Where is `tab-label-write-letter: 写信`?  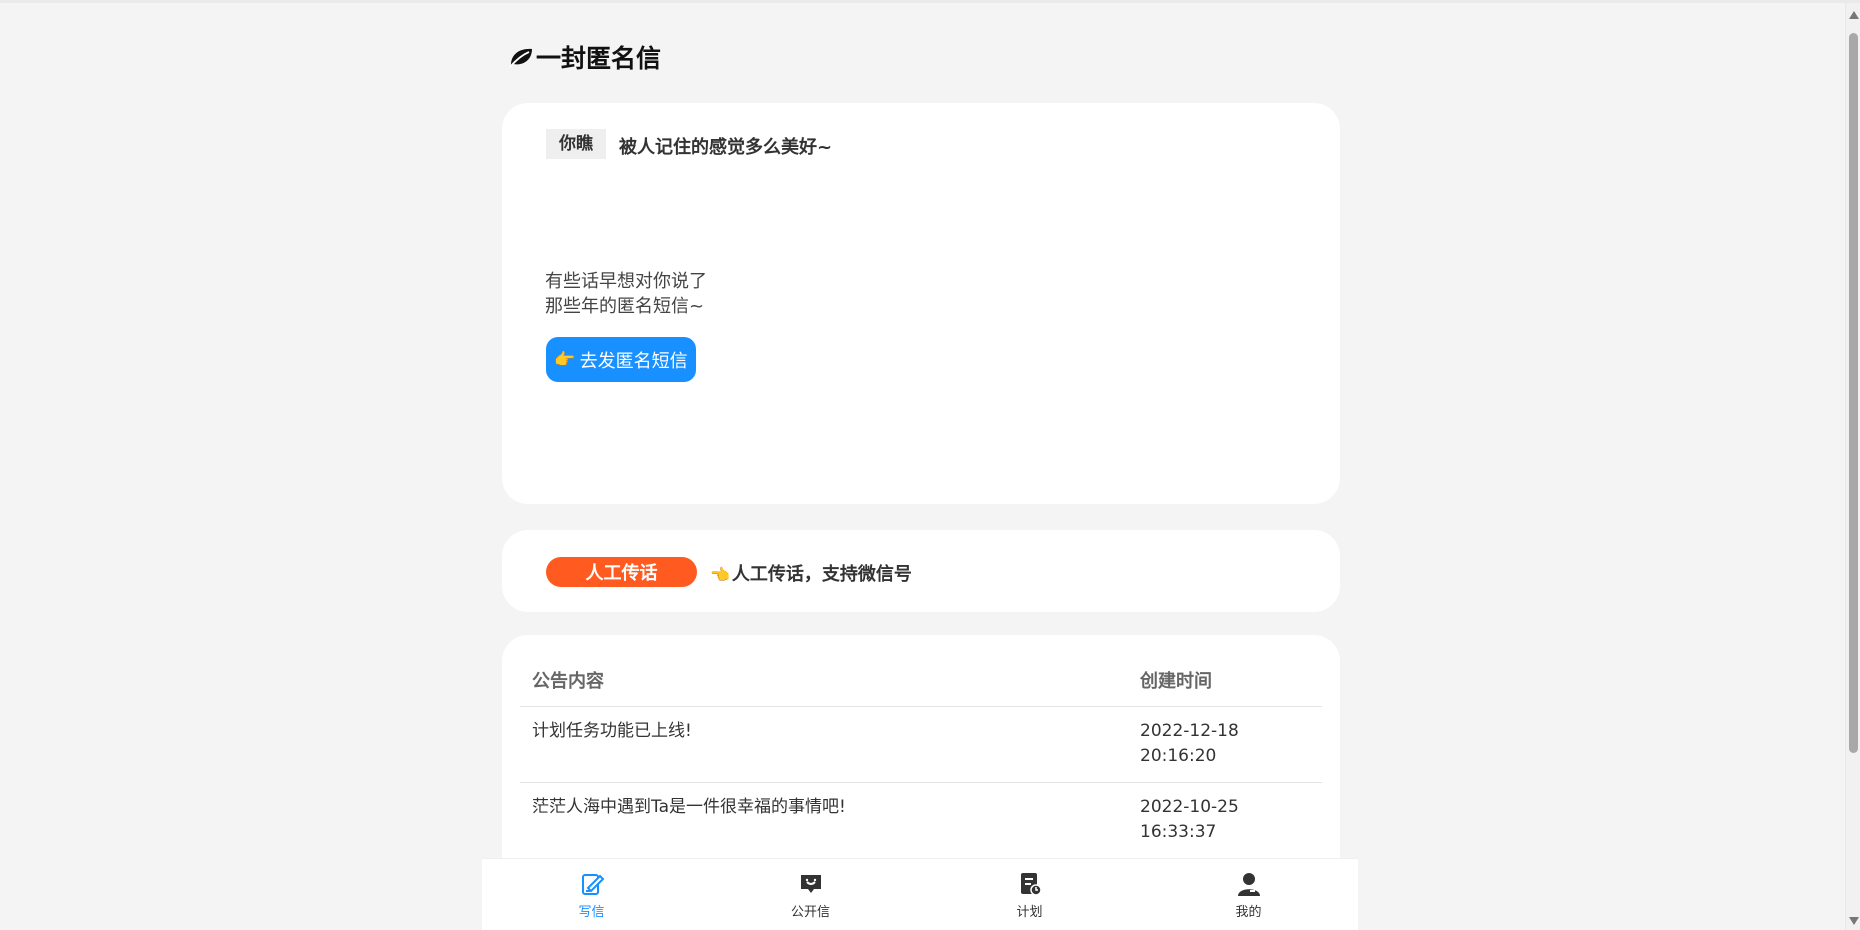
tab-label-write-letter: 写信 is located at coordinates (591, 912).